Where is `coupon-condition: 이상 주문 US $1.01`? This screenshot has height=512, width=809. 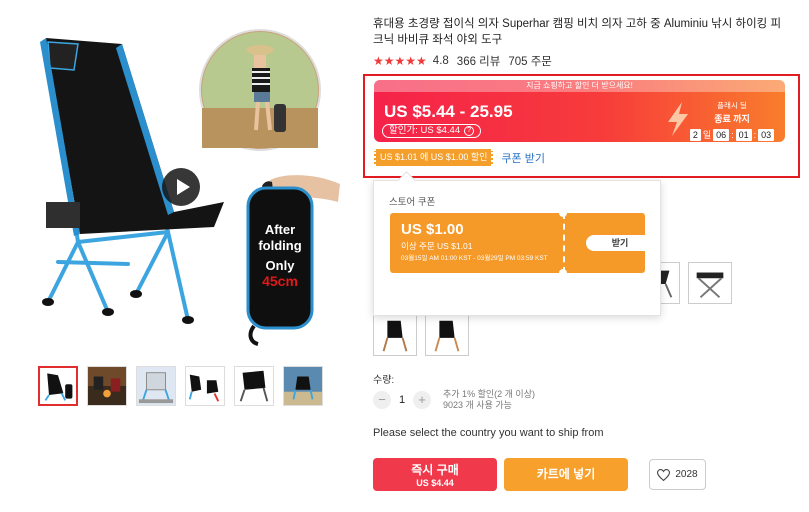 coupon-condition: 이상 주문 US $1.01 is located at coordinates (437, 246).